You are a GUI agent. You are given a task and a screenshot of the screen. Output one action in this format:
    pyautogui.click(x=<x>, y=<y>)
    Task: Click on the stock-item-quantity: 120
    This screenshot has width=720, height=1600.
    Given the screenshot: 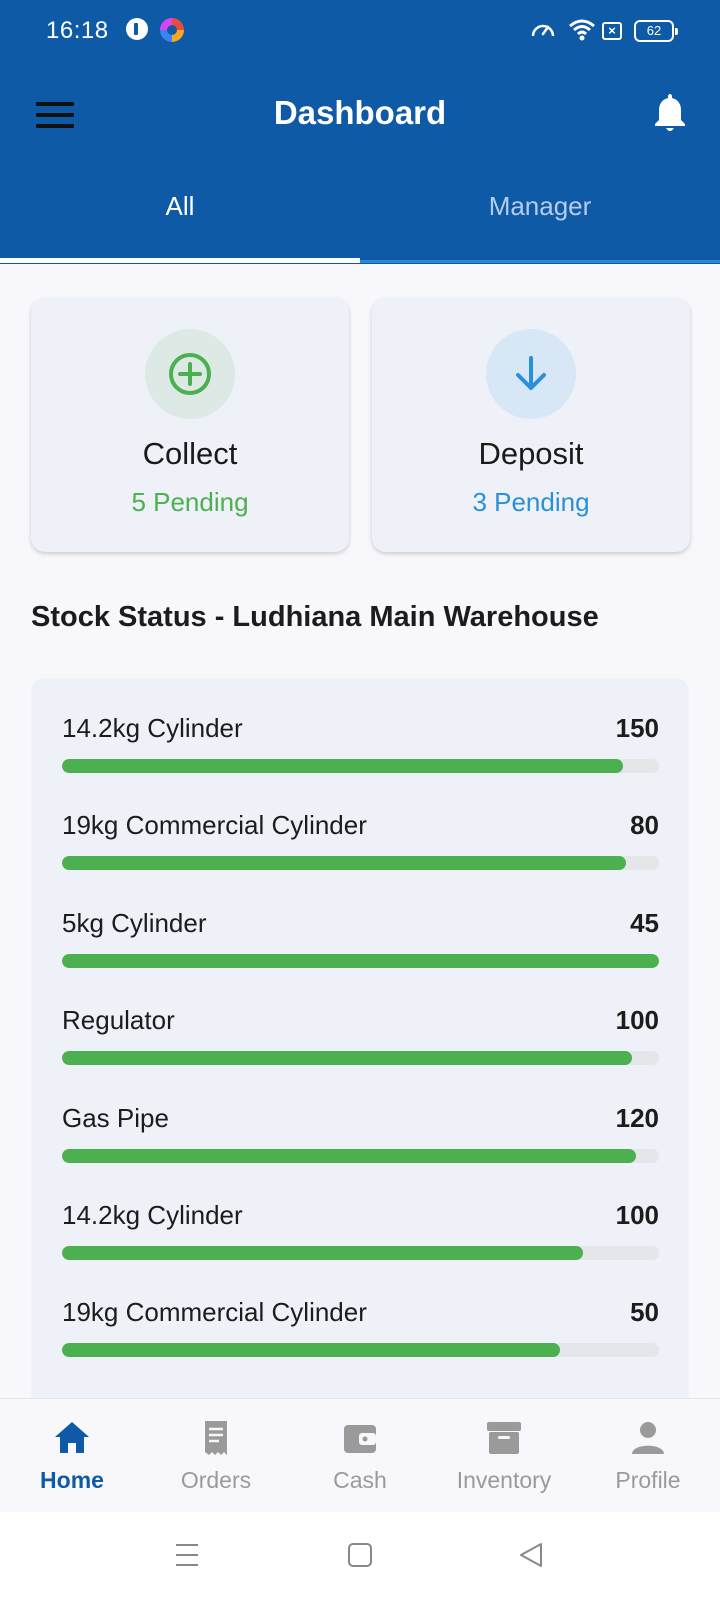 What is the action you would take?
    pyautogui.click(x=637, y=1117)
    